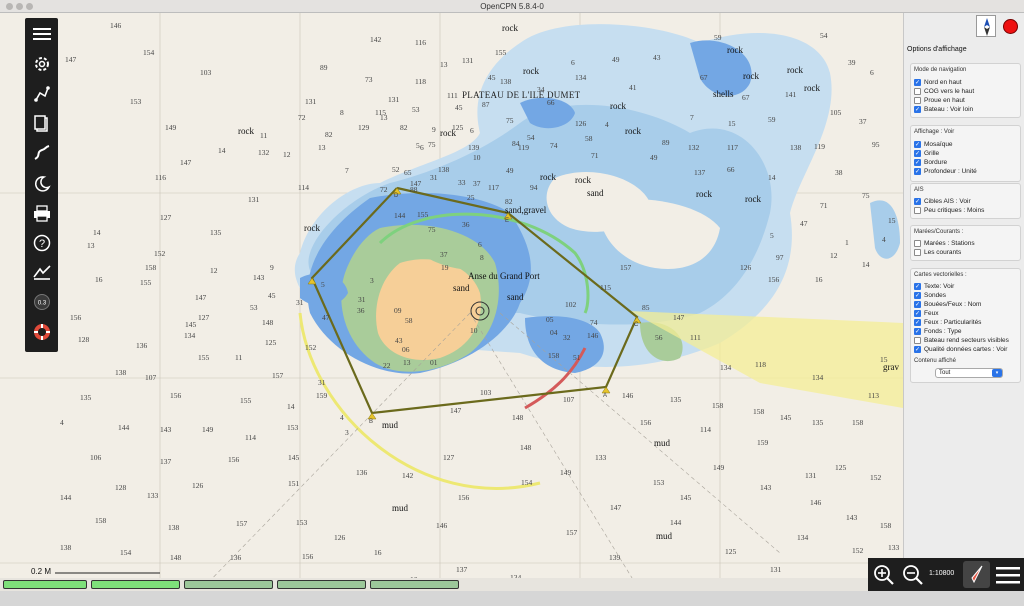 The height and width of the screenshot is (606, 1024). What do you see at coordinates (605, 396) in the screenshot?
I see `waypoint-label: A` at bounding box center [605, 396].